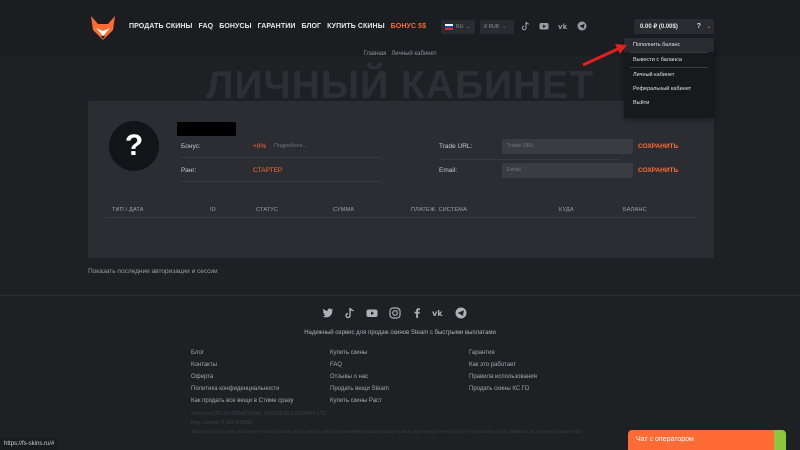 The image size is (800, 450). What do you see at coordinates (160, 26) in the screenshot?
I see `nav-sell-skins: ПРОДАТЬ СКИНЫ` at bounding box center [160, 26].